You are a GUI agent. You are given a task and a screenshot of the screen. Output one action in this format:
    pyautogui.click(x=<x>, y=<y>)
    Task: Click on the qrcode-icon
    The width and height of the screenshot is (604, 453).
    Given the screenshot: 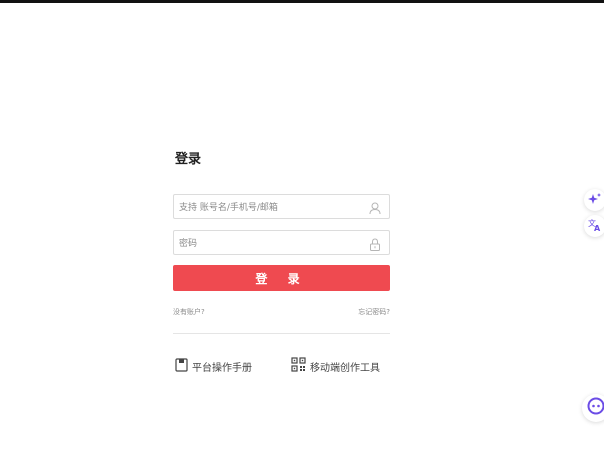 What is the action you would take?
    pyautogui.click(x=300, y=366)
    